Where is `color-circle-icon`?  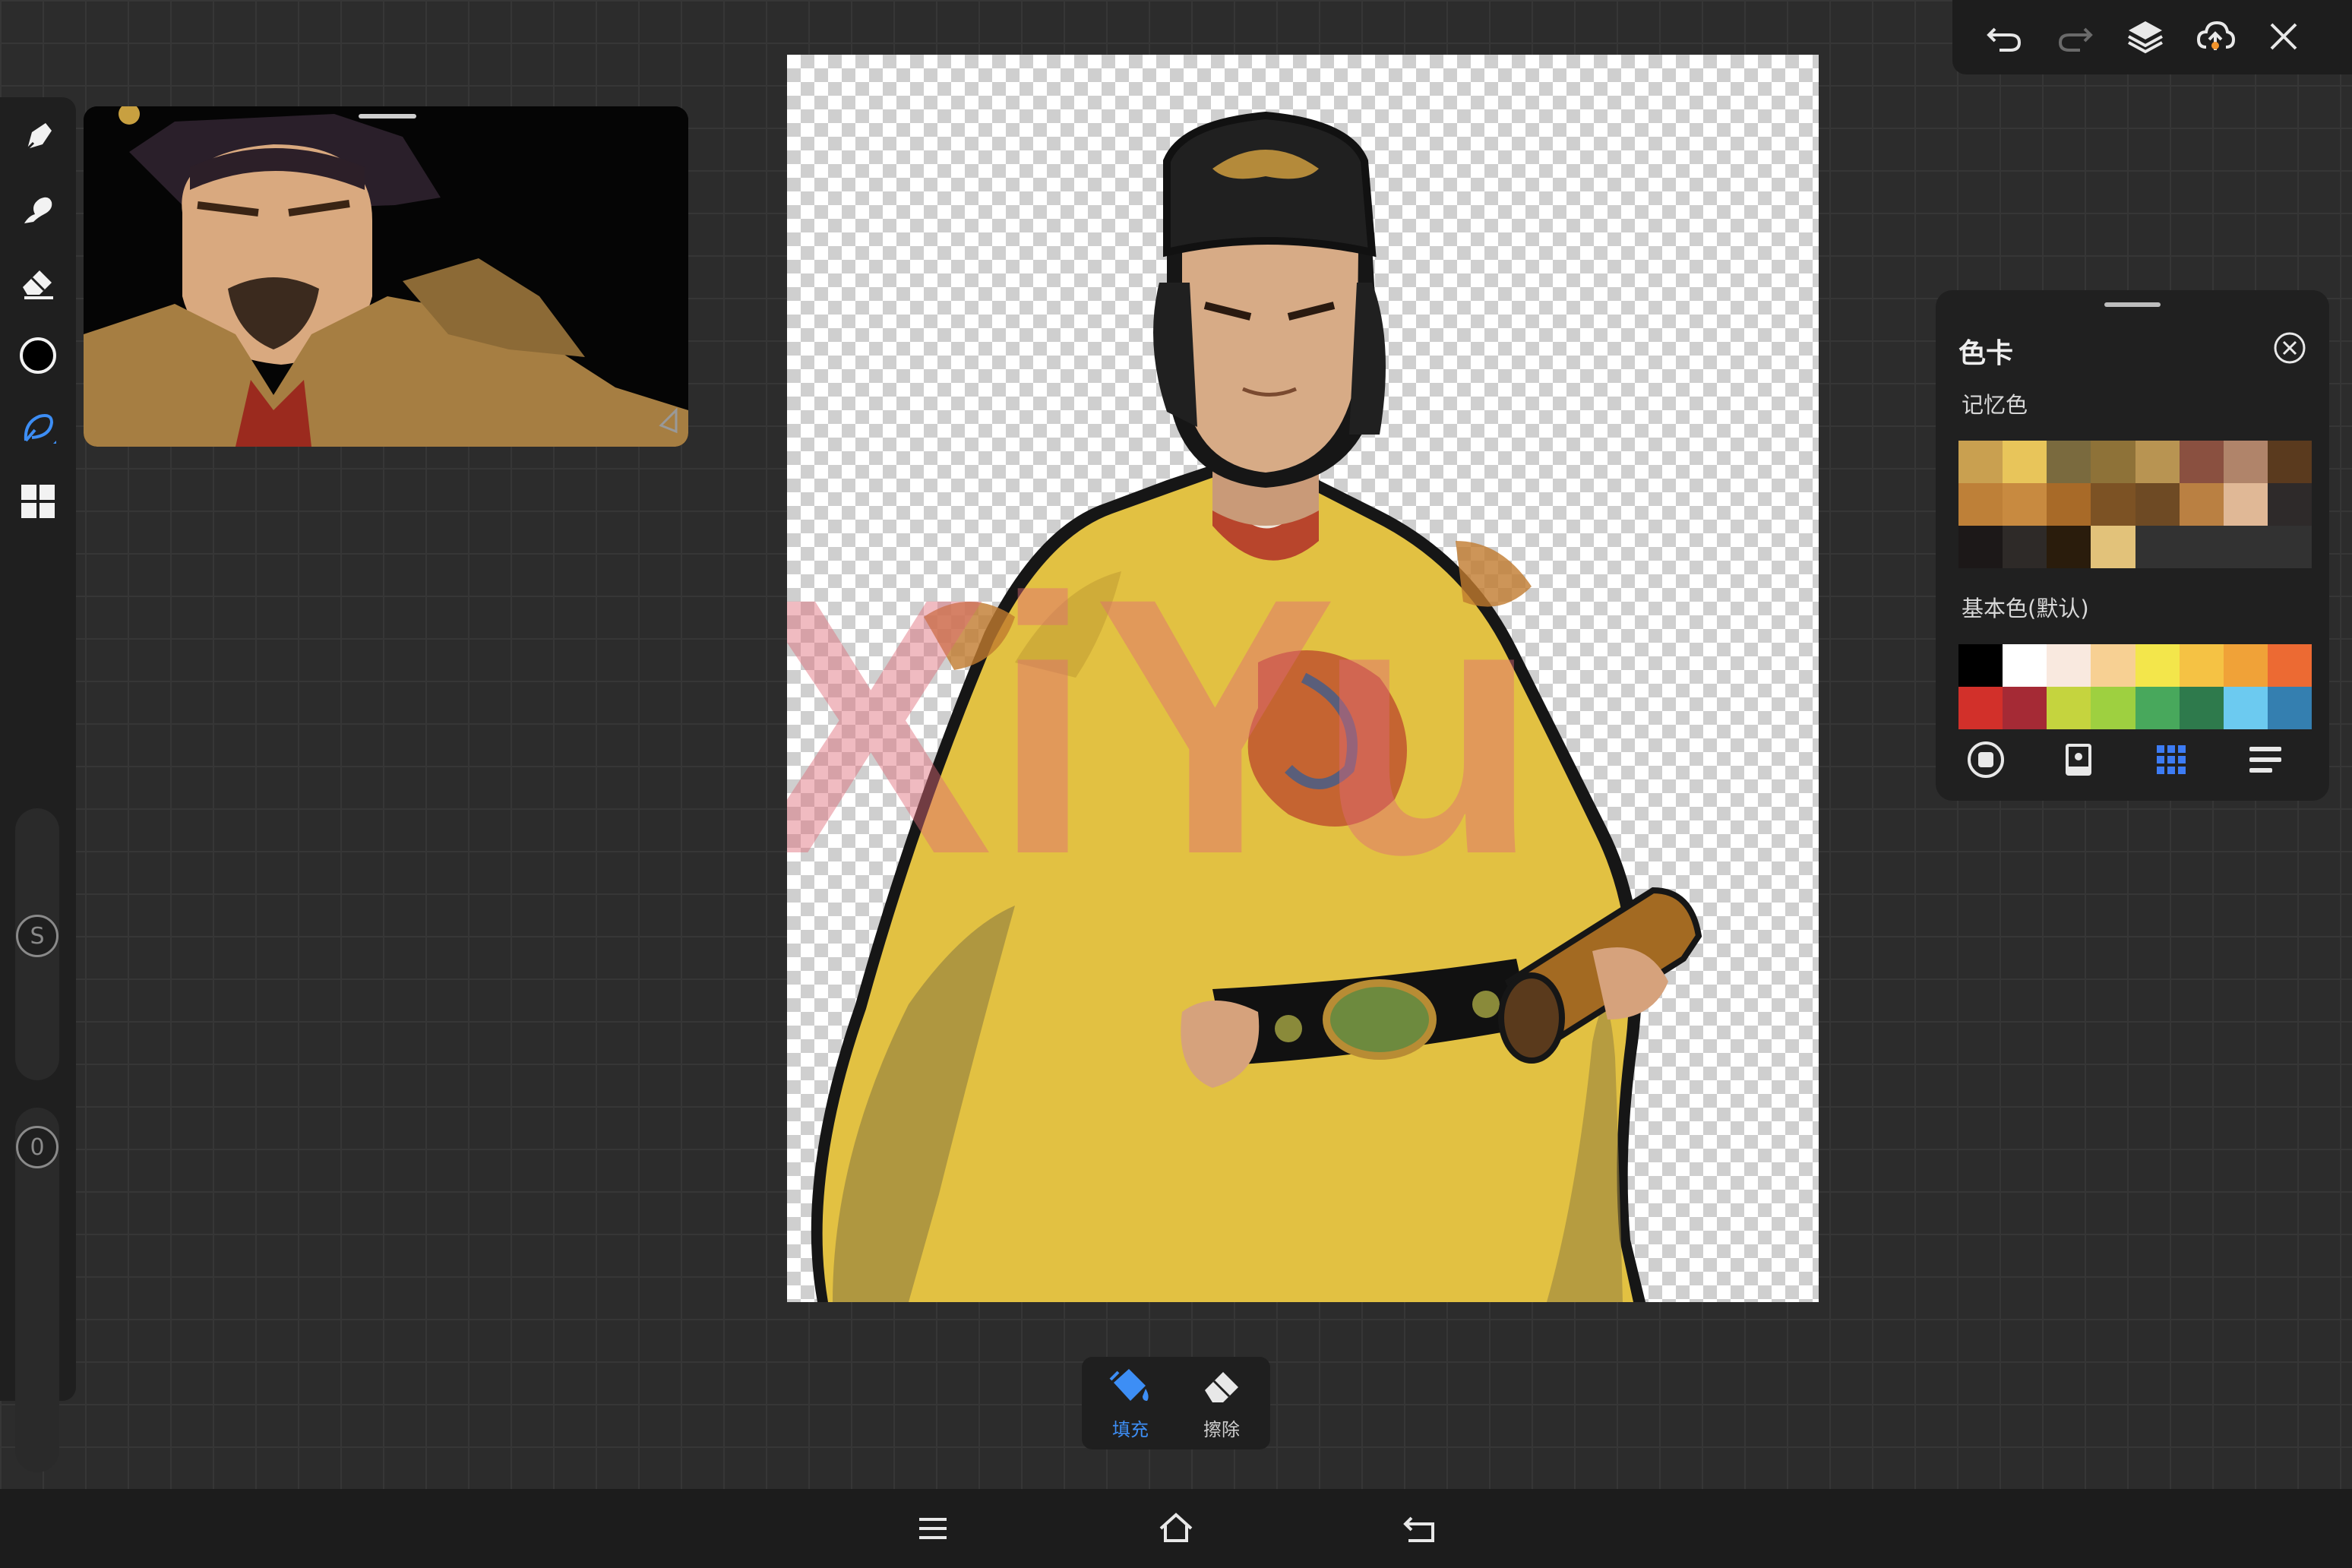
color-circle-icon is located at coordinates (38, 355).